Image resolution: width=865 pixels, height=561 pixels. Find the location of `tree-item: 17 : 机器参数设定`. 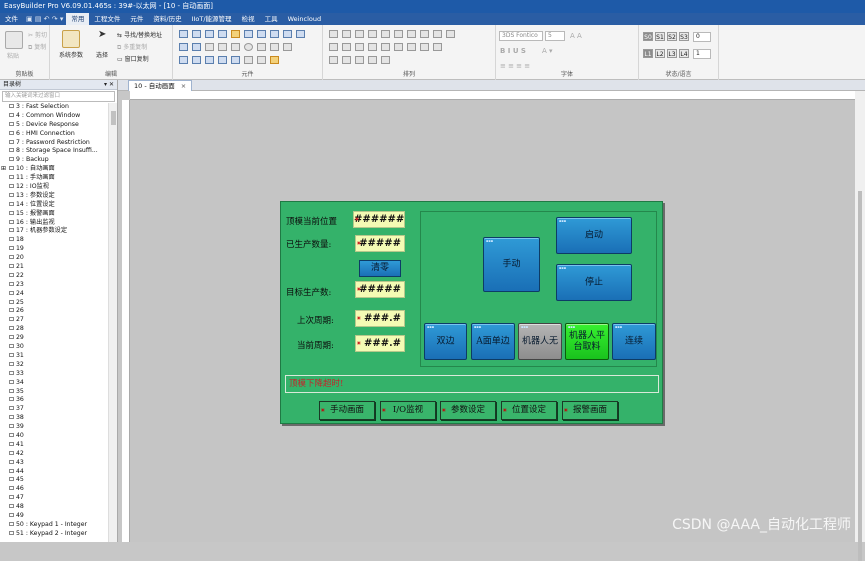

tree-item: 17 : 机器参数设定 is located at coordinates (54, 231).